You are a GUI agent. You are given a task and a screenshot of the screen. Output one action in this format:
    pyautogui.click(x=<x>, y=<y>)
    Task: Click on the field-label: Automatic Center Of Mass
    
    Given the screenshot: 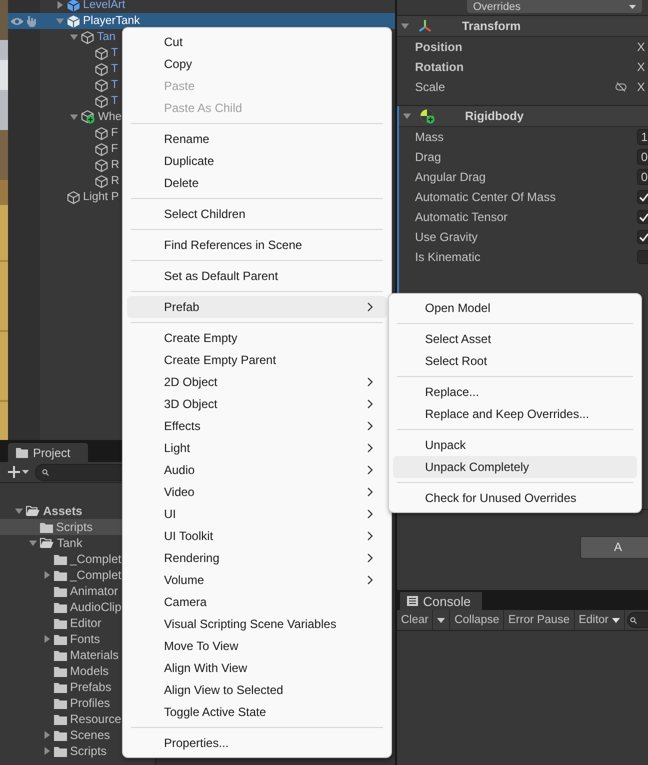 What is the action you would take?
    pyautogui.click(x=486, y=197)
    